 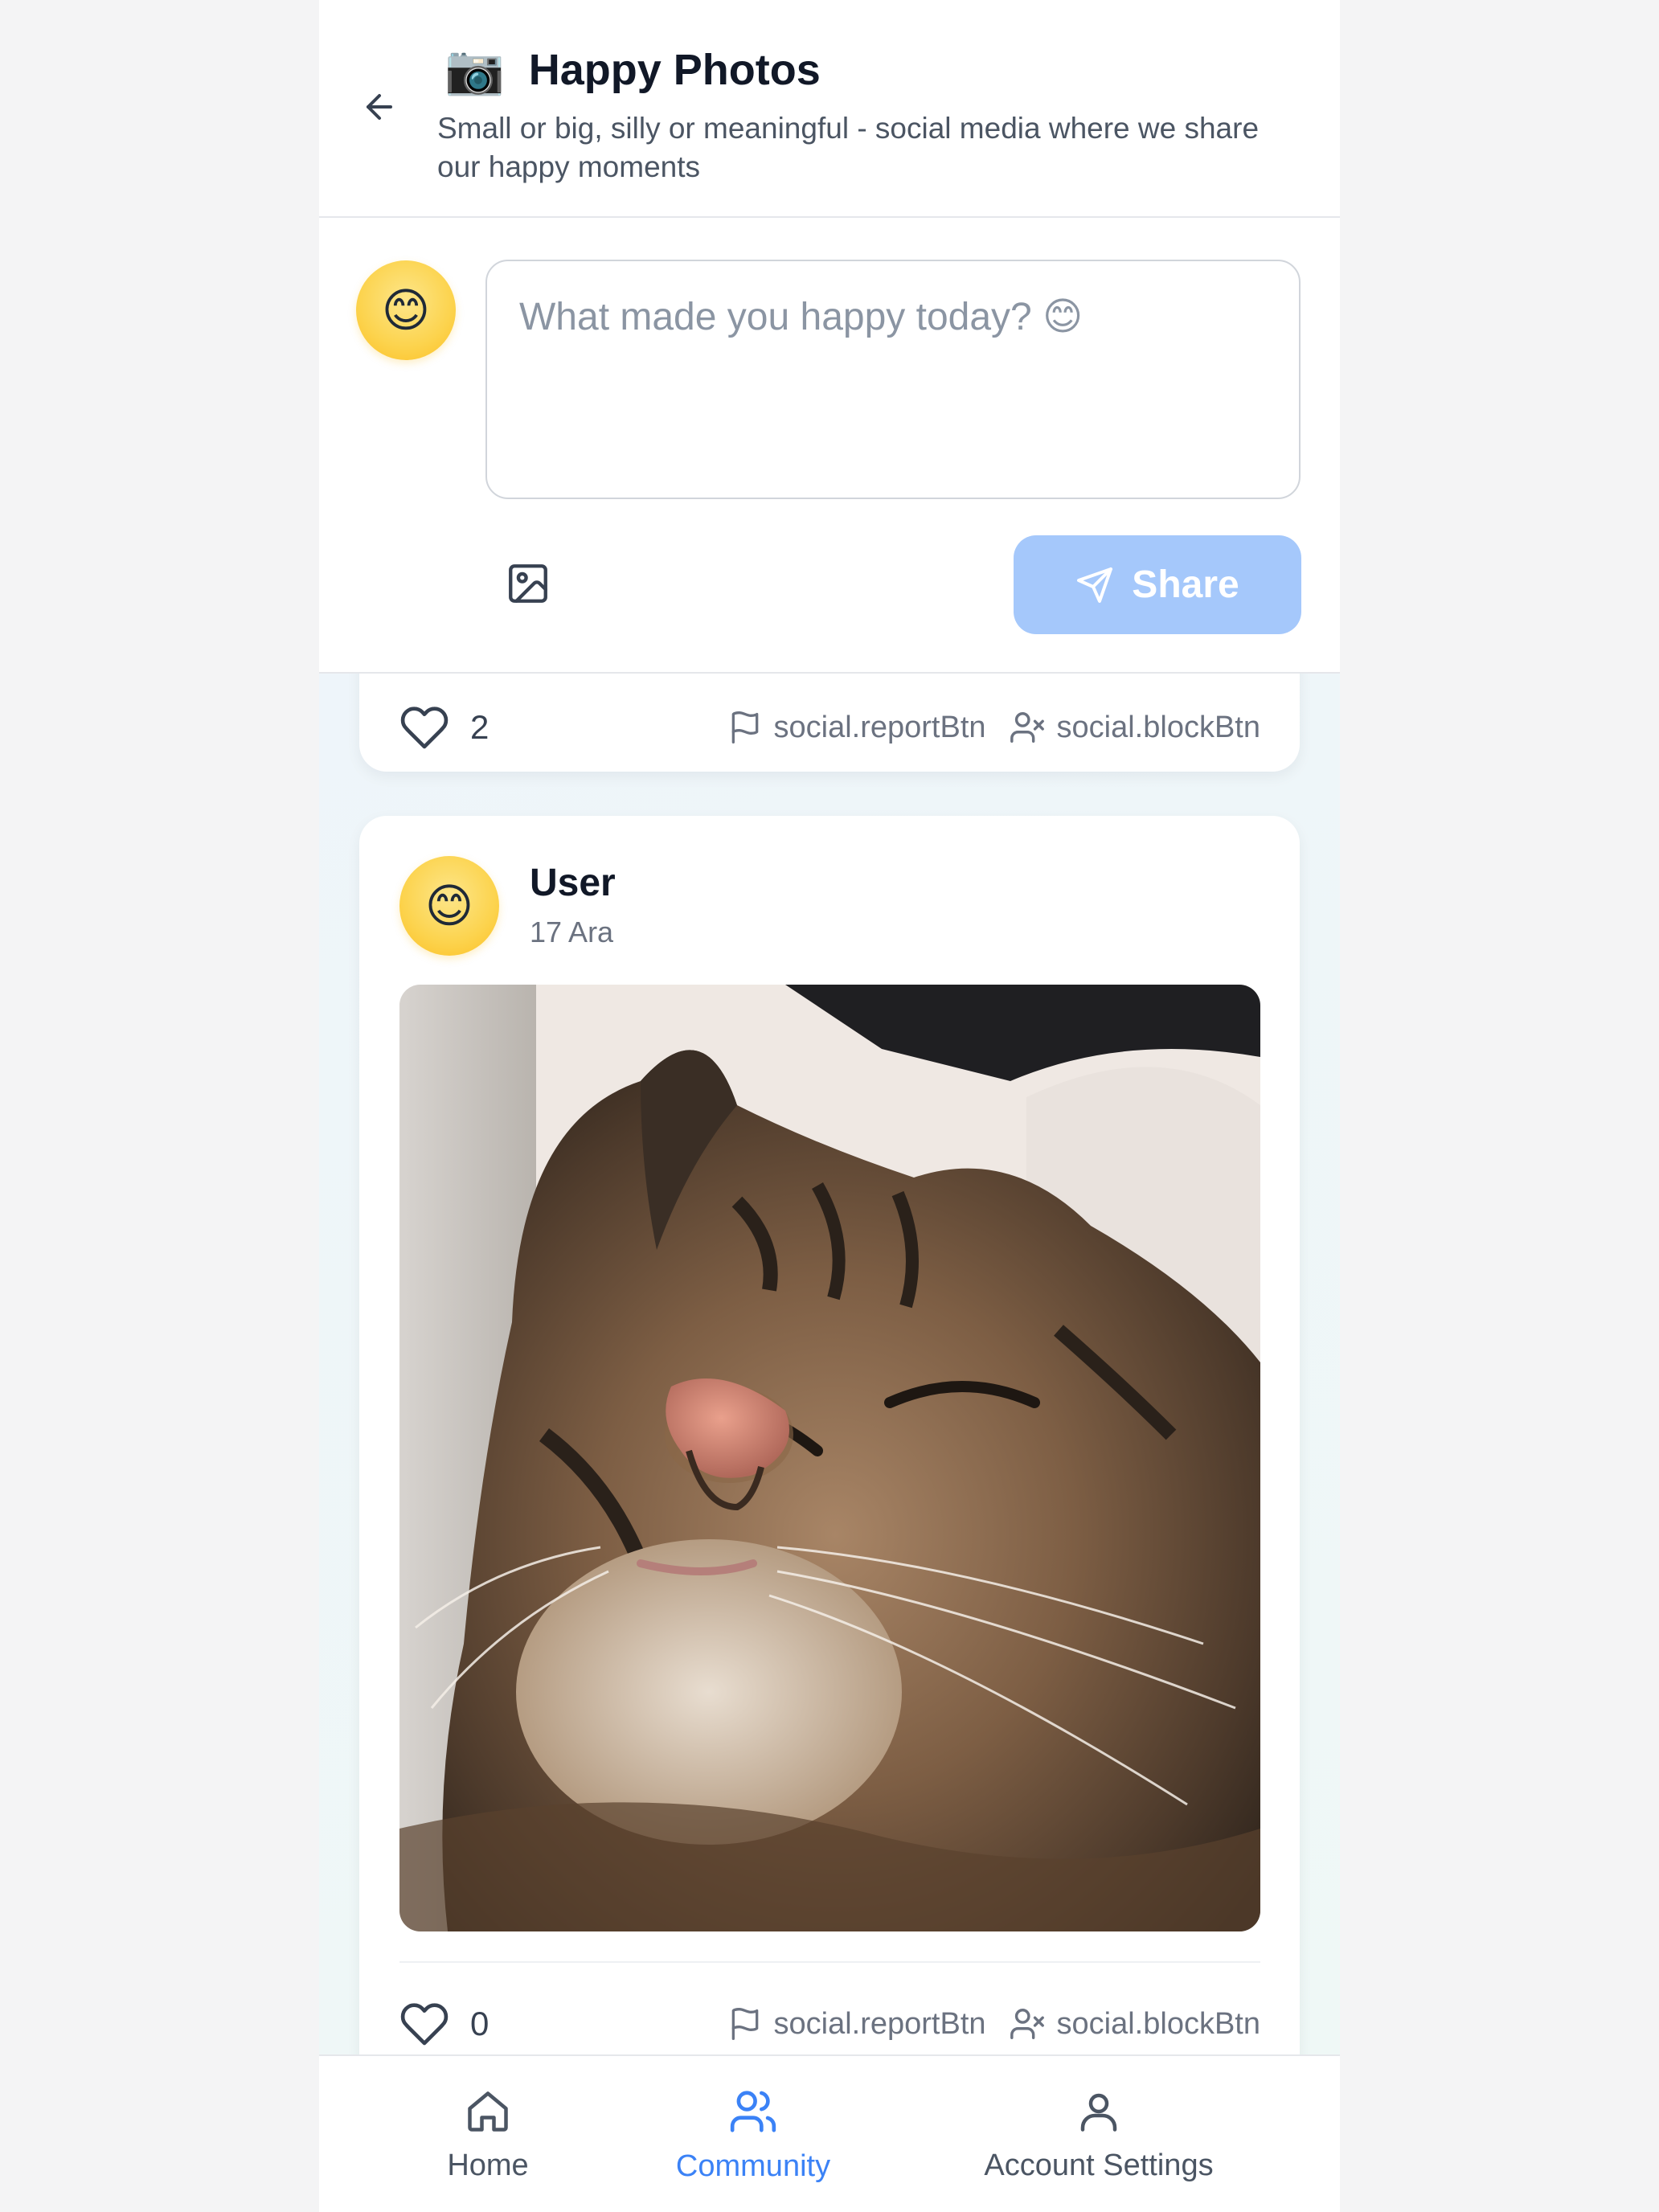 I want to click on arrow-left-icon, so click(x=379, y=107).